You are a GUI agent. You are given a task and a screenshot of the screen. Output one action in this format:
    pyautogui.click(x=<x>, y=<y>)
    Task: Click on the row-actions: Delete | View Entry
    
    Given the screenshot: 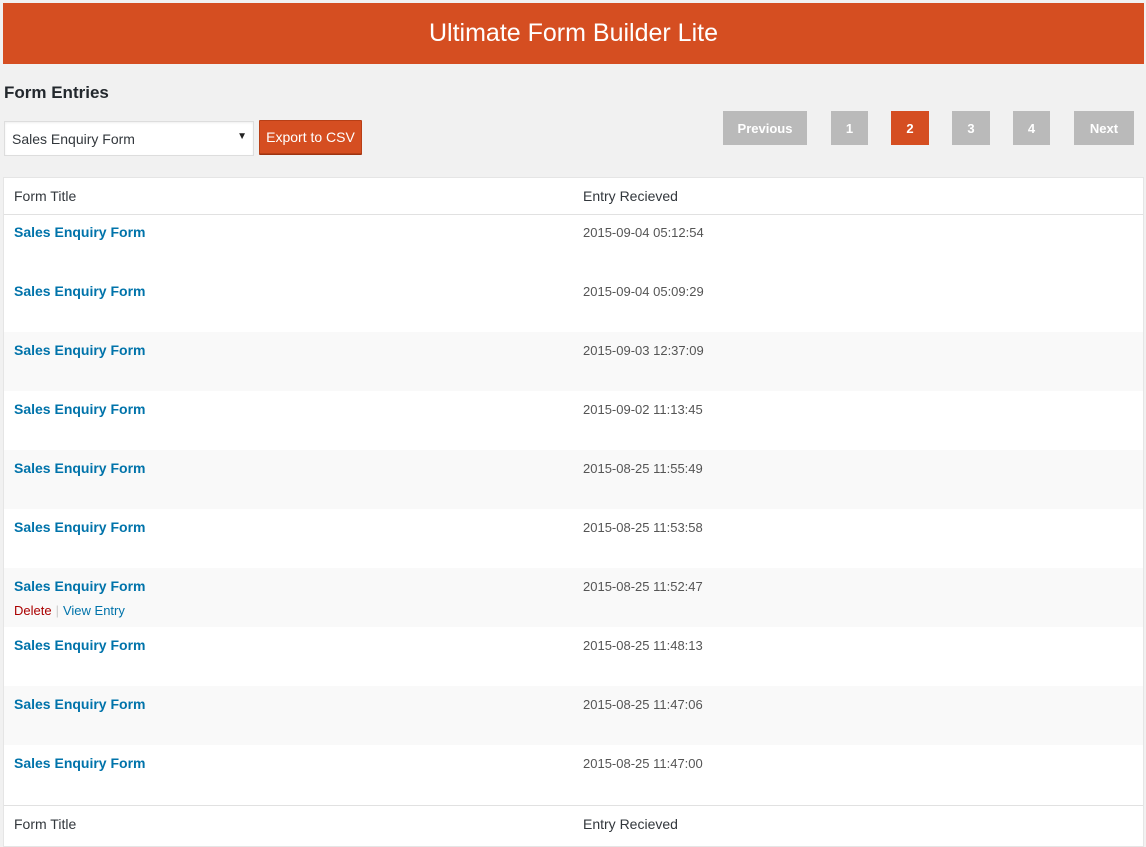 What is the action you would take?
    pyautogui.click(x=69, y=610)
    